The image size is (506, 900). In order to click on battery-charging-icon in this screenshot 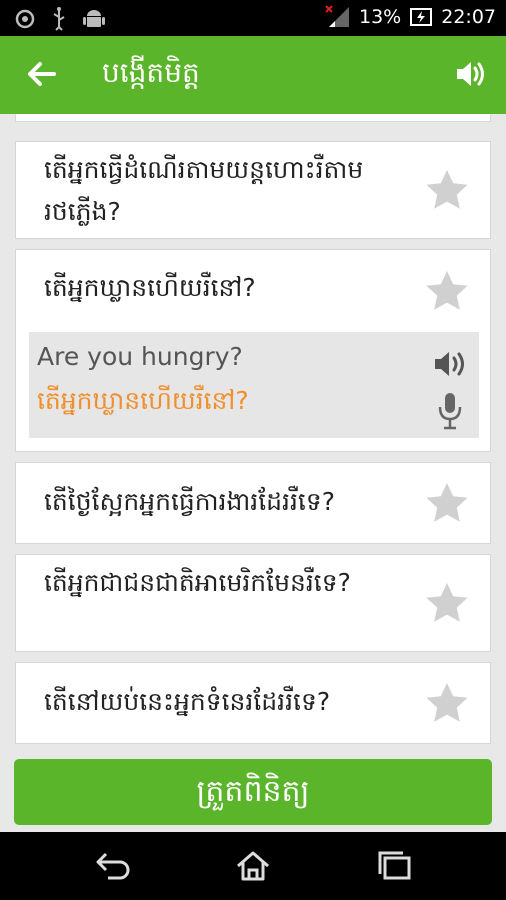, I will do `click(421, 17)`.